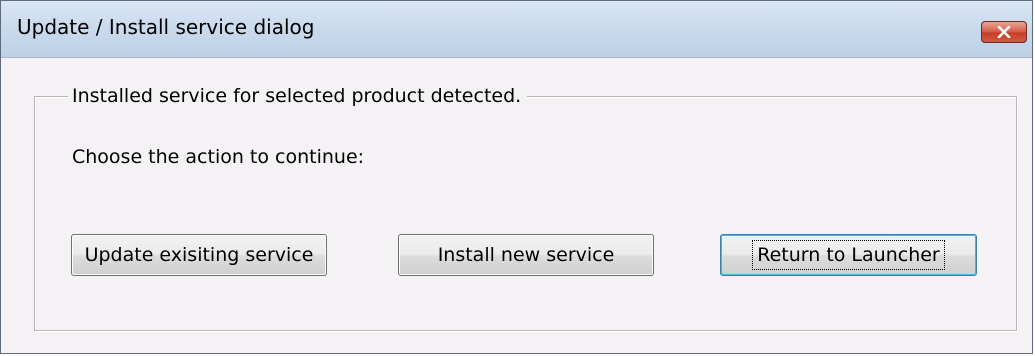 The height and width of the screenshot is (356, 1035). I want to click on update-existing-service-label: Update exisiting service, so click(199, 255).